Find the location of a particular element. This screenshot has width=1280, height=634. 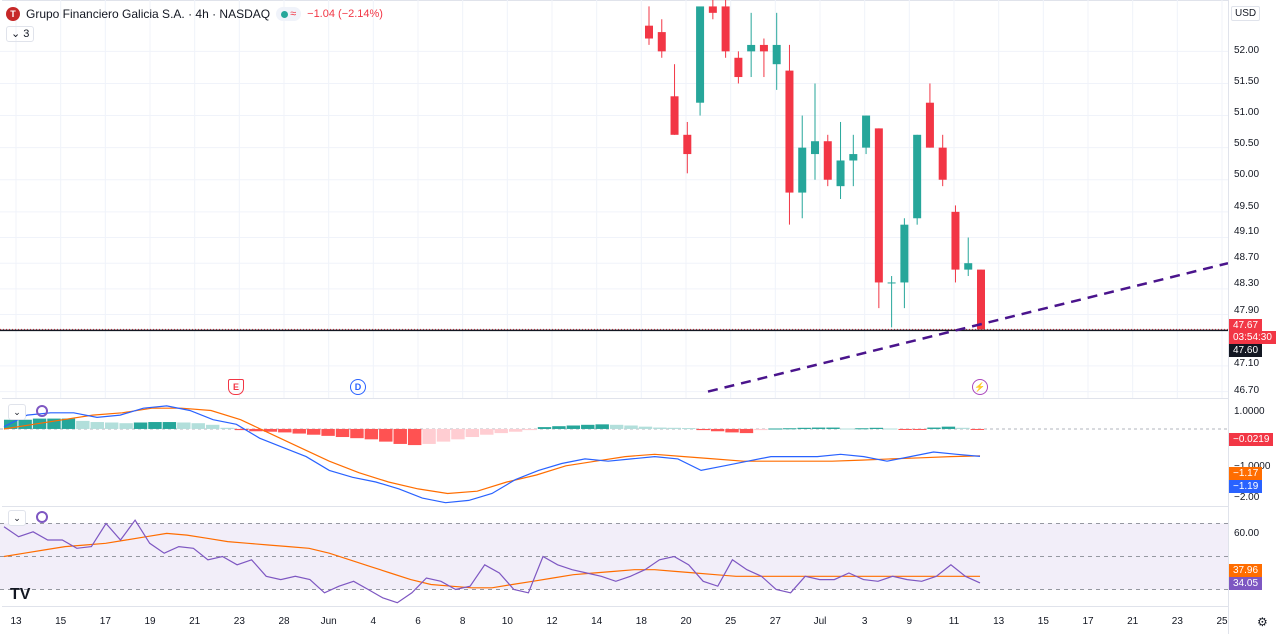

macd-signal-tag: −1.17 is located at coordinates (1246, 473).